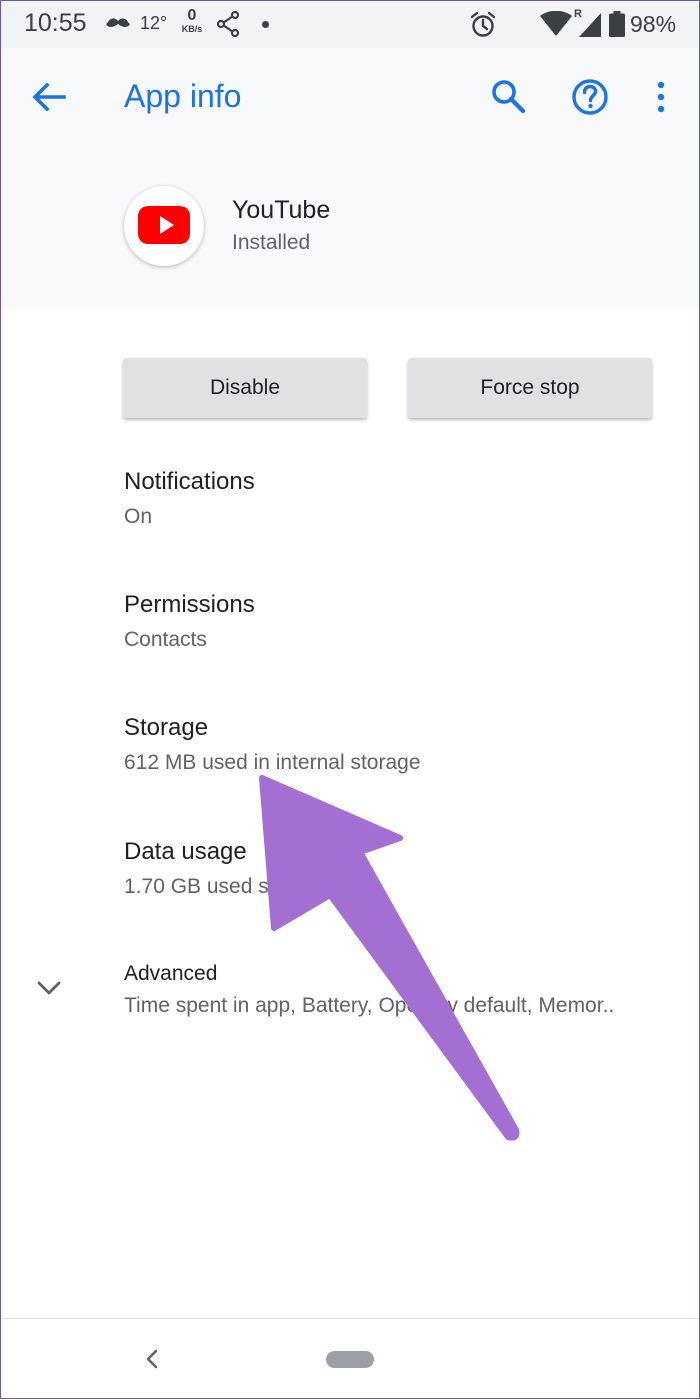 The height and width of the screenshot is (1400, 700). Describe the element at coordinates (265, 24) in the screenshot. I see `notification-dot-icon` at that location.